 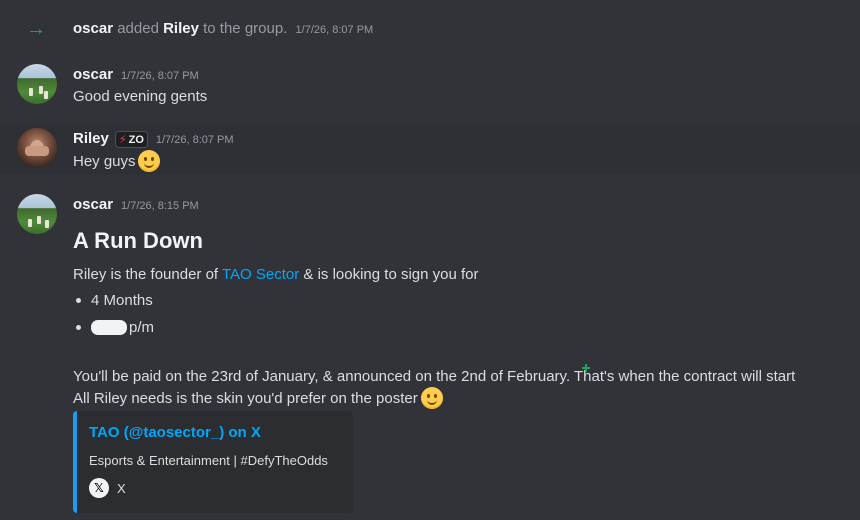 What do you see at coordinates (91, 138) in the screenshot?
I see `username: Riley` at bounding box center [91, 138].